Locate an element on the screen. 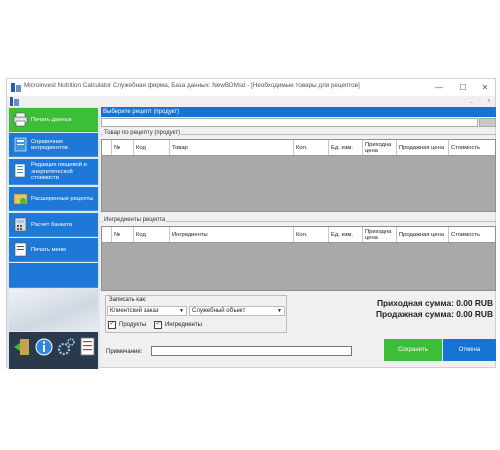 The image size is (500, 450). sidebar-item-label: Печать меню is located at coordinates (49, 249).